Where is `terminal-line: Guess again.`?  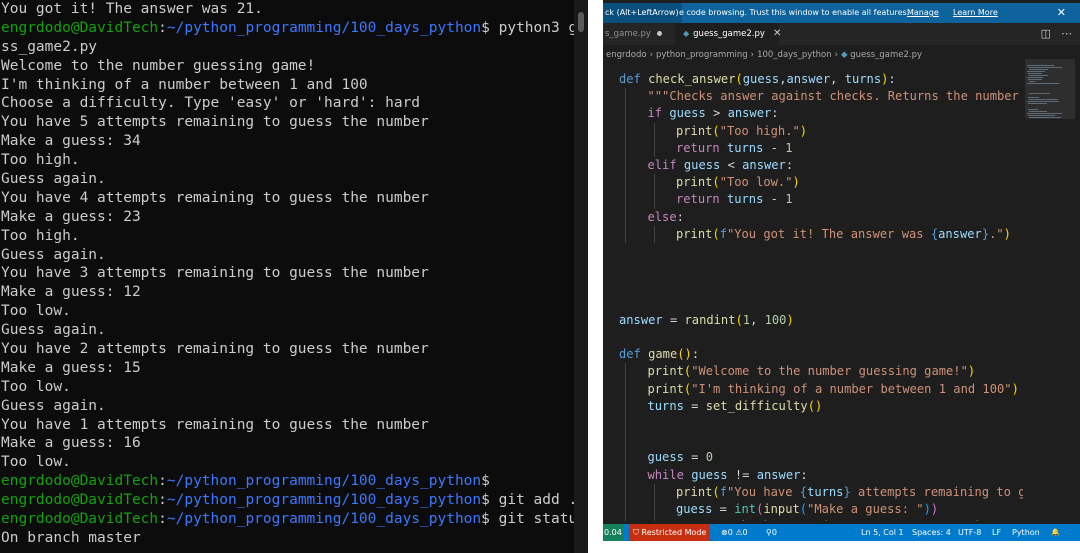 terminal-line: Guess again. is located at coordinates (294, 406).